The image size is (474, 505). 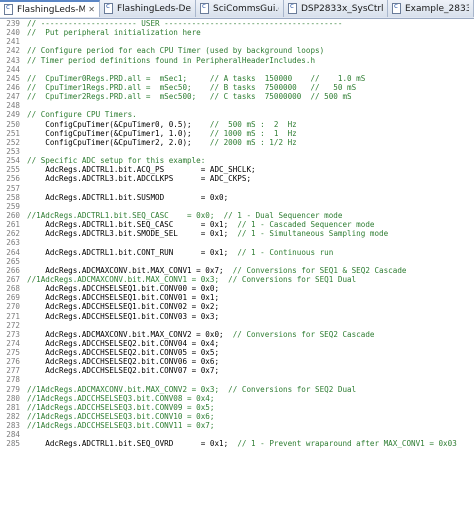 I want to click on code-line: 253, so click(x=237, y=151).